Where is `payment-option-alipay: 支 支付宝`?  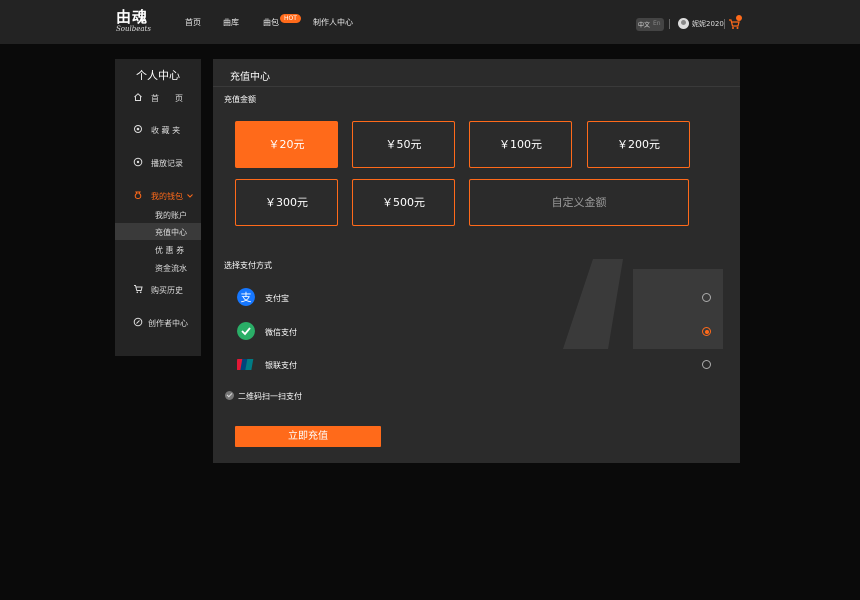
payment-option-alipay: 支 支付宝 is located at coordinates (475, 298).